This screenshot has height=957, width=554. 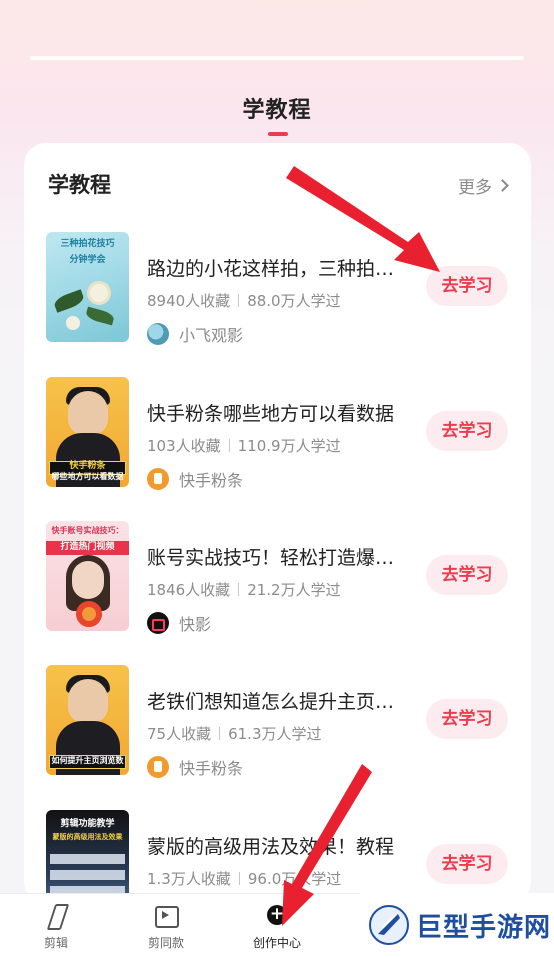 I want to click on watermark-logo: 巨型手游网, so click(x=457, y=925).